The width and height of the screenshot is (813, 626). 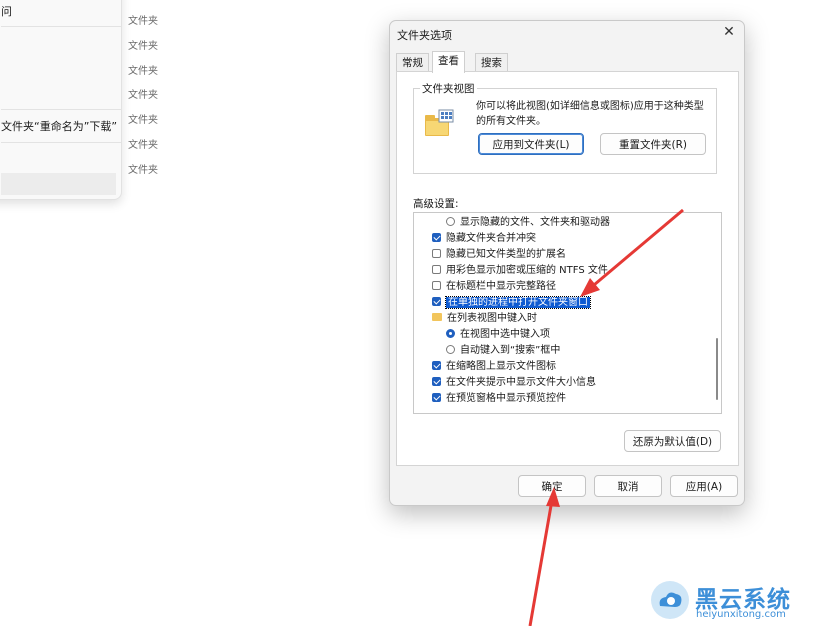 What do you see at coordinates (632, 252) in the screenshot?
I see `arrow-to-option` at bounding box center [632, 252].